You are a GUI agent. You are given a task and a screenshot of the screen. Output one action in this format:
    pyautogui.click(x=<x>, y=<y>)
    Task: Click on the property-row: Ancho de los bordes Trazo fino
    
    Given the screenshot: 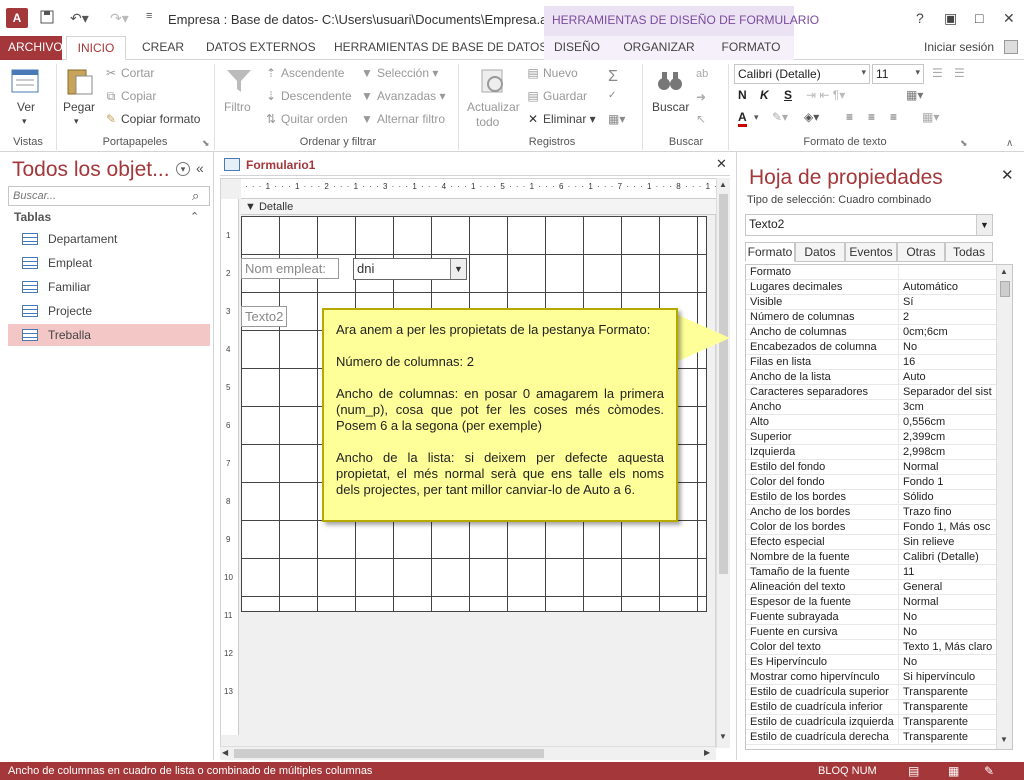 What is the action you would take?
    pyautogui.click(x=879, y=512)
    